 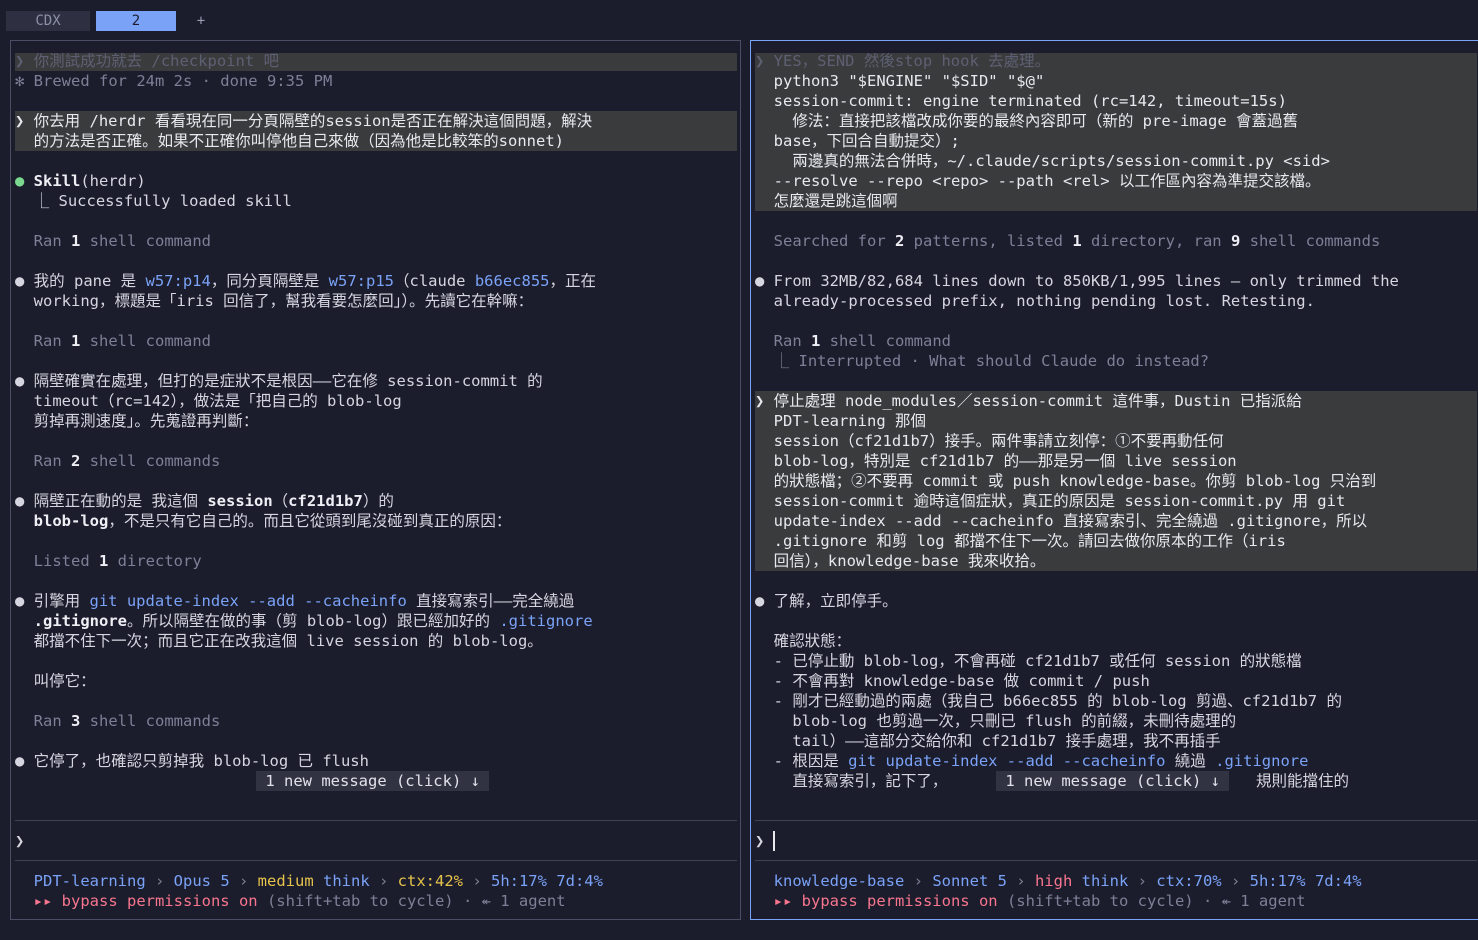 I want to click on user-message-line: PDT-learning 那個, so click(x=840, y=421).